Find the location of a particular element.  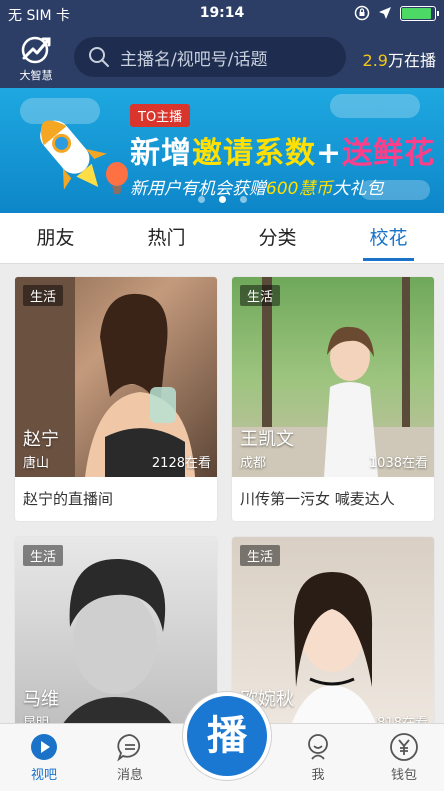

nav-wallet-label: 钱包 is located at coordinates (403, 775).